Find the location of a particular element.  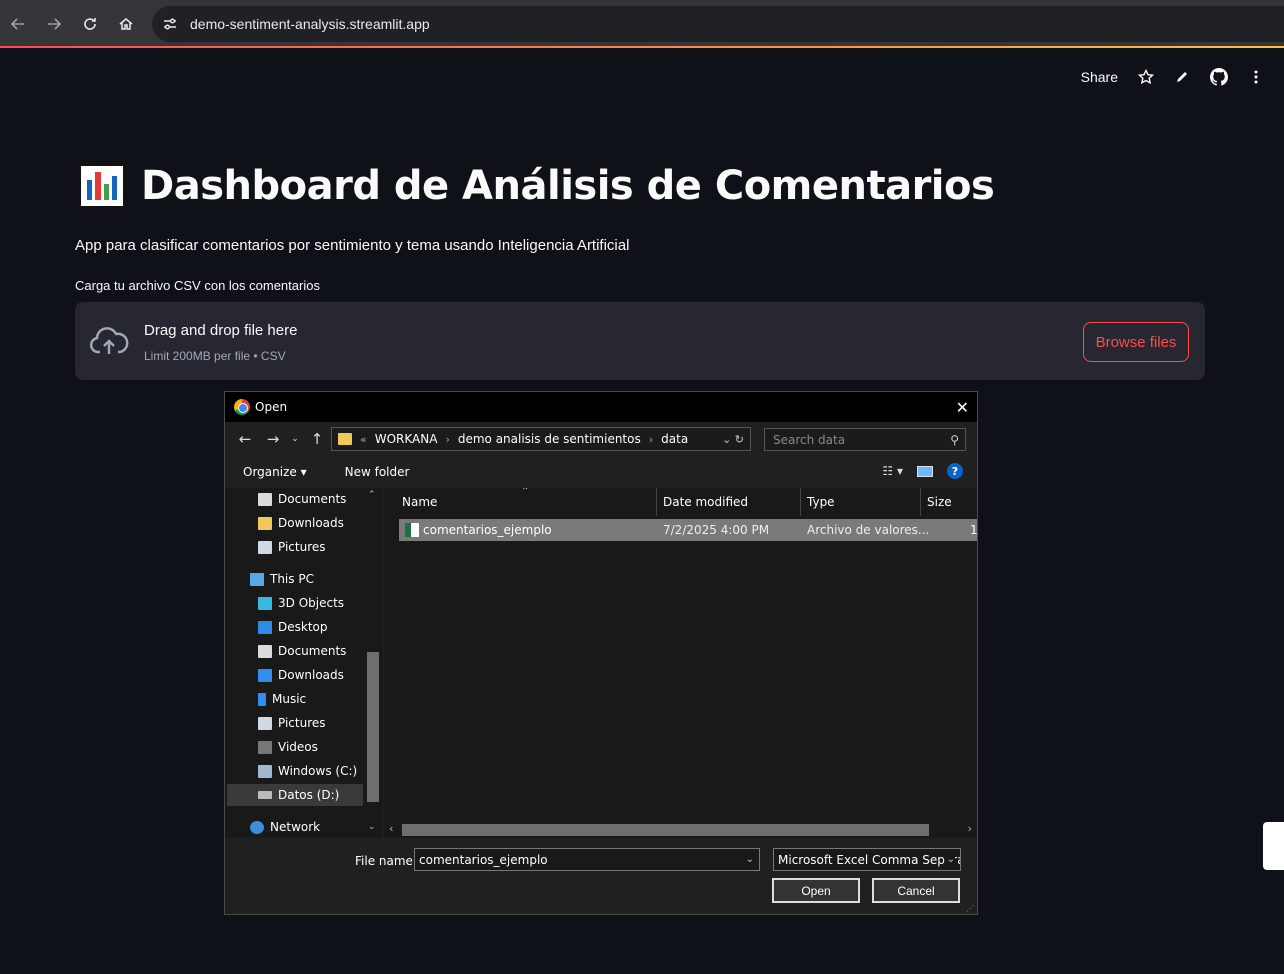

file-name-input: comentarios_ejemplo ⌄ is located at coordinates (587, 859).